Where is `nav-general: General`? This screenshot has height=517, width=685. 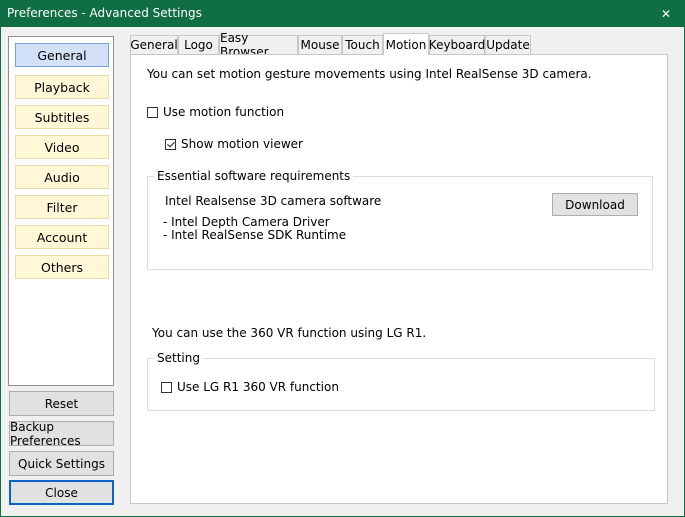 nav-general: General is located at coordinates (62, 55).